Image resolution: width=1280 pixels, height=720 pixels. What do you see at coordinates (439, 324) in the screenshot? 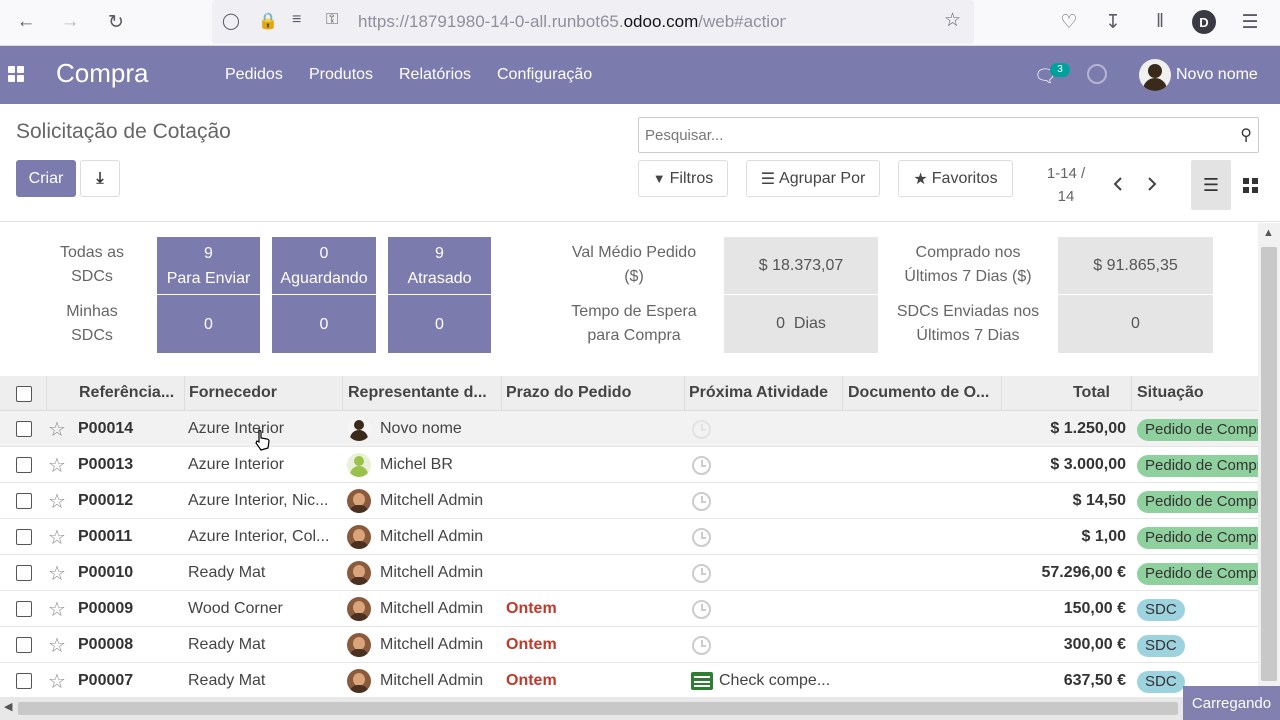
I see `my-late-box: 0` at bounding box center [439, 324].